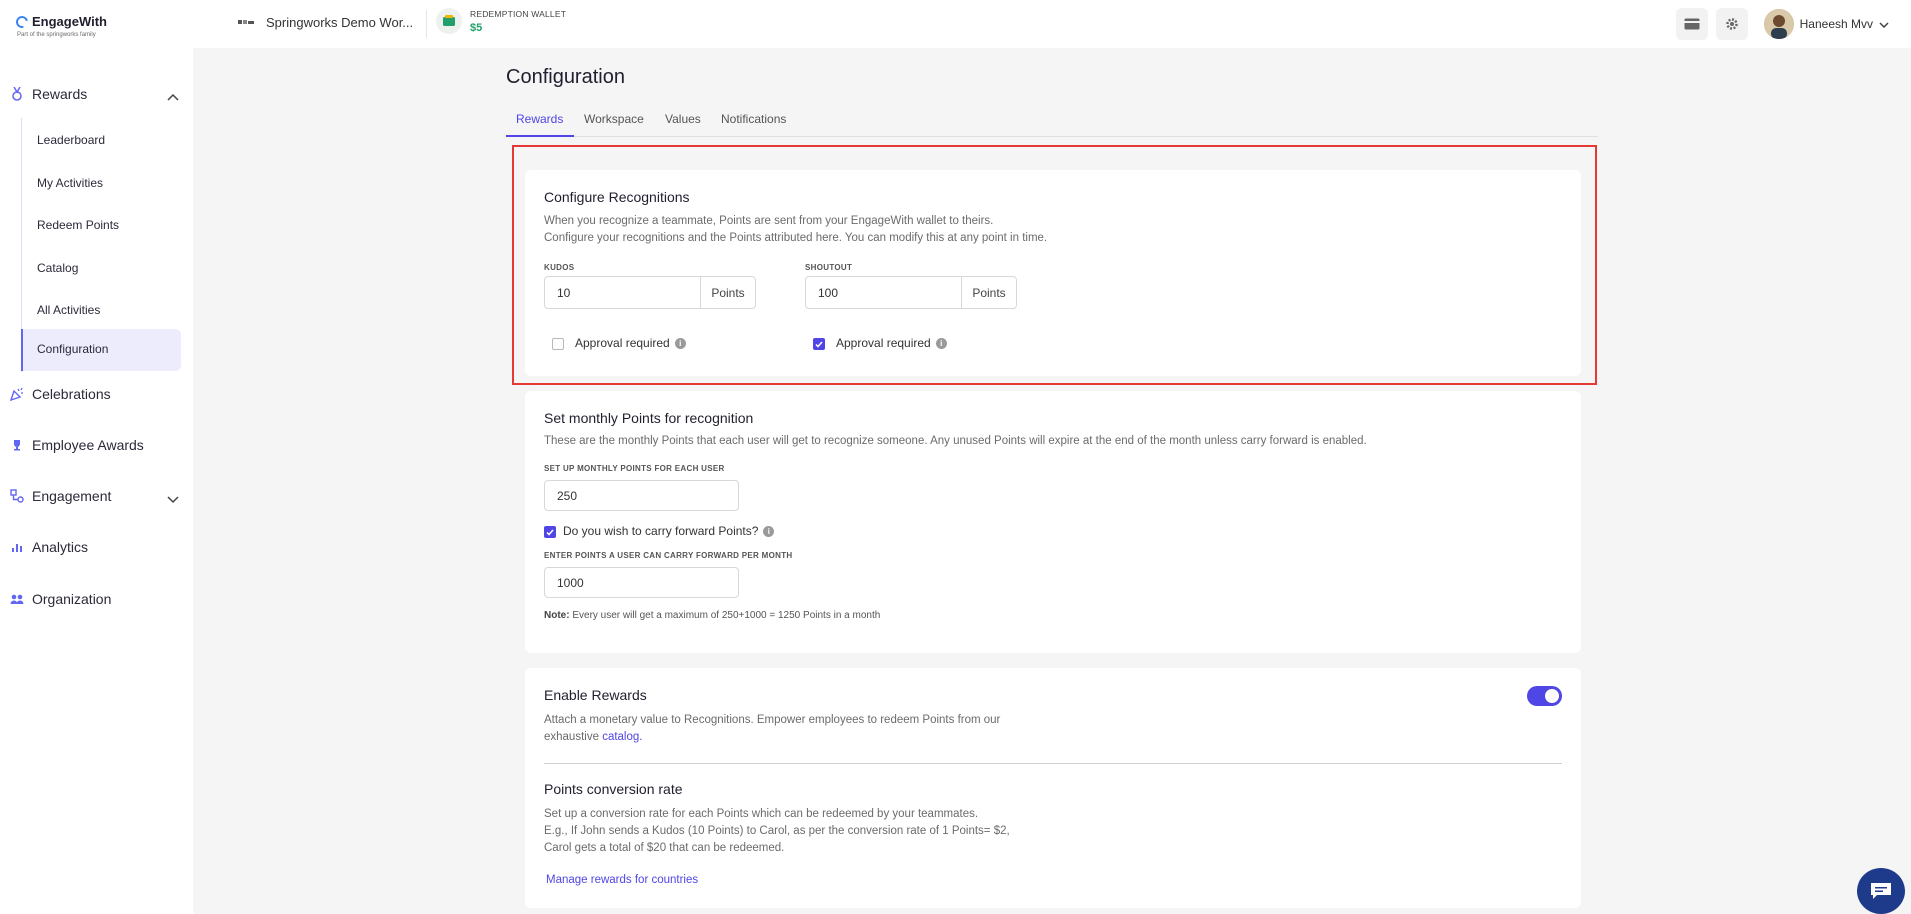 Image resolution: width=1911 pixels, height=914 pixels. I want to click on engagement-icon, so click(17, 496).